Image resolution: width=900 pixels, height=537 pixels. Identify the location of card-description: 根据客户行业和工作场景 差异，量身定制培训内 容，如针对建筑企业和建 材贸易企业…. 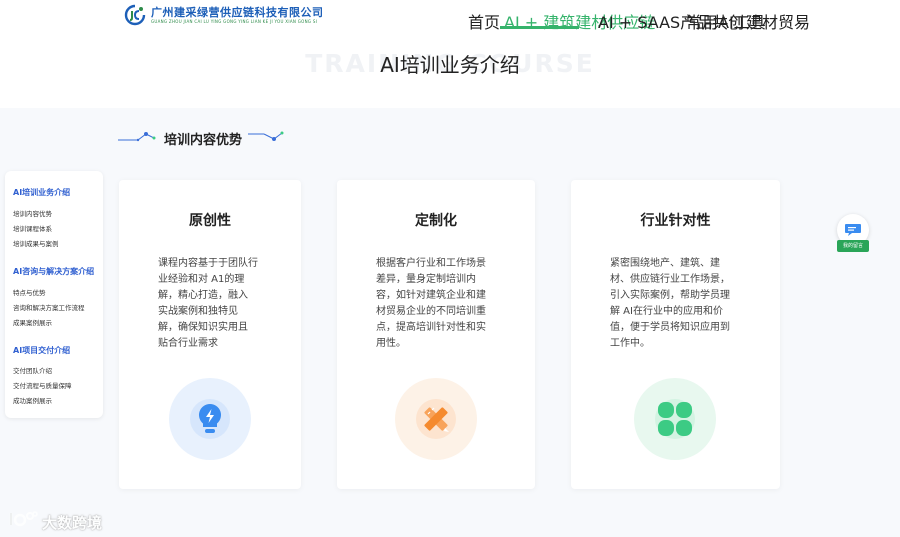
(431, 304).